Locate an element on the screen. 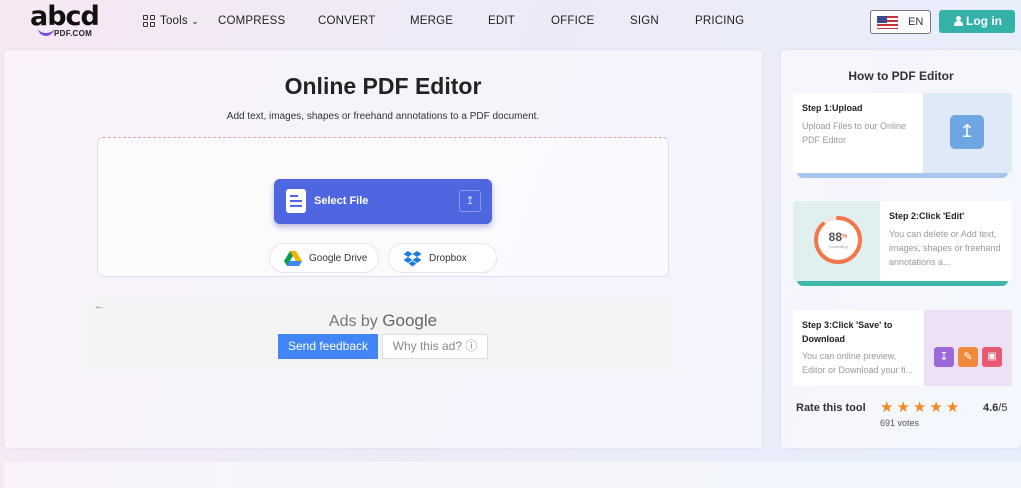  nav-compress: COMPRESS is located at coordinates (251, 21).